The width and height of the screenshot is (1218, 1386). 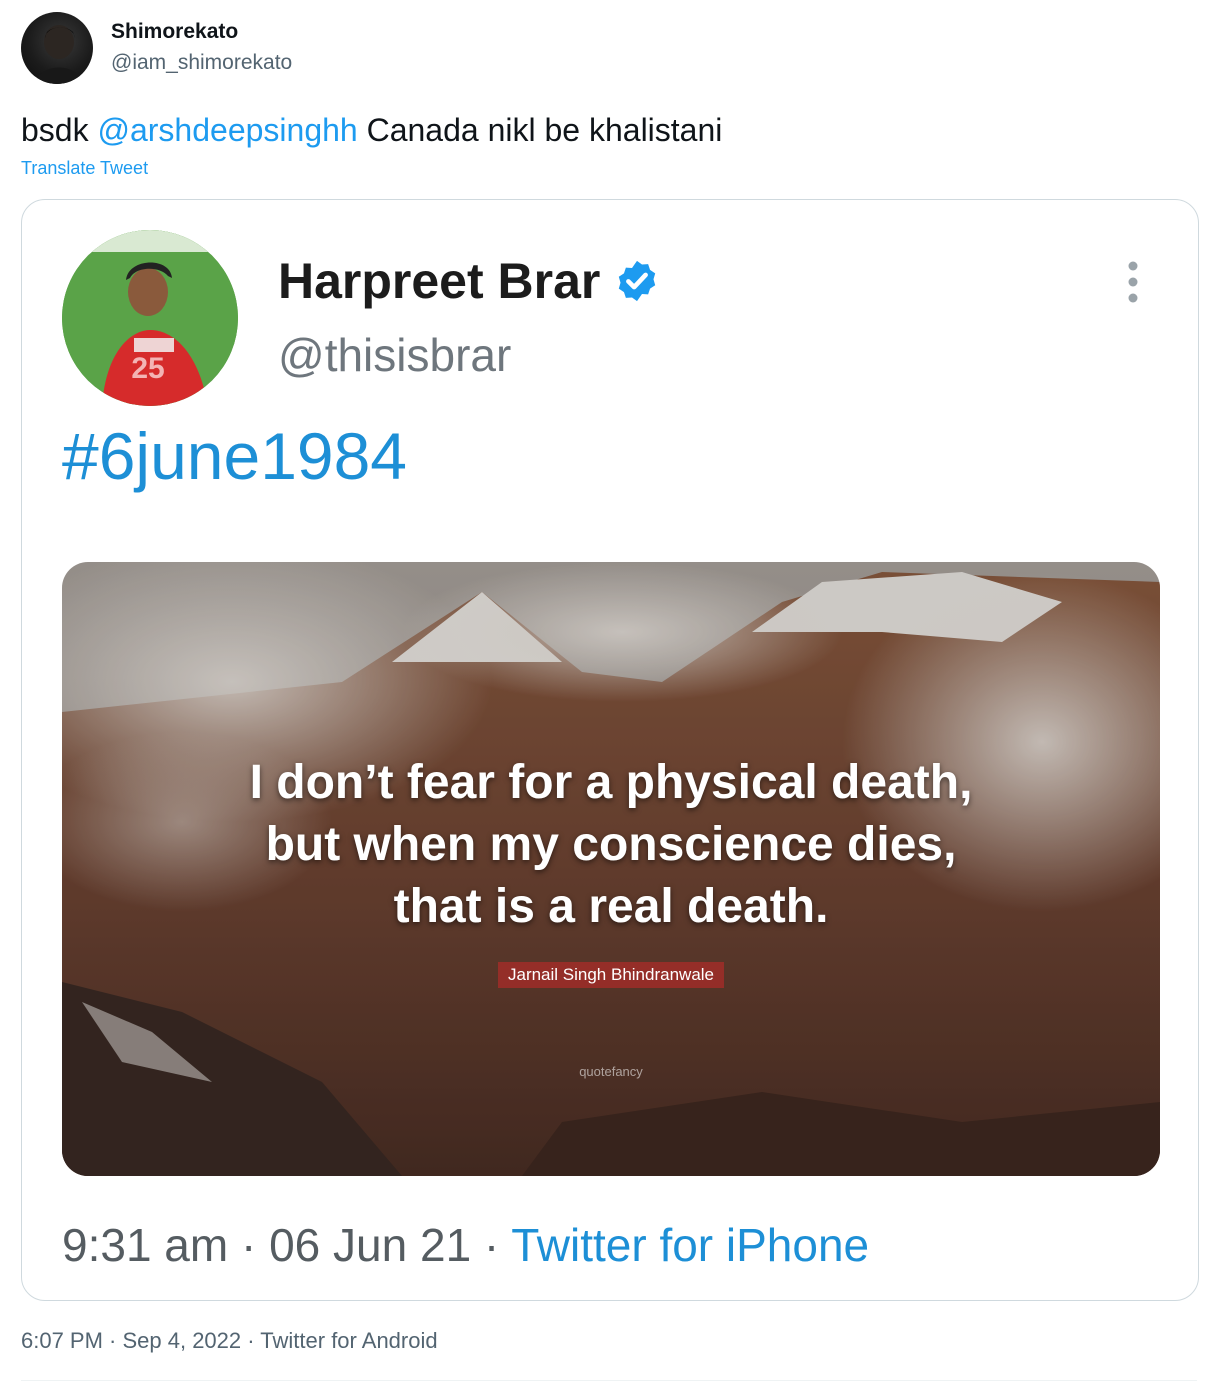 I want to click on quote-line: but when my conscience dies,, so click(x=611, y=844).